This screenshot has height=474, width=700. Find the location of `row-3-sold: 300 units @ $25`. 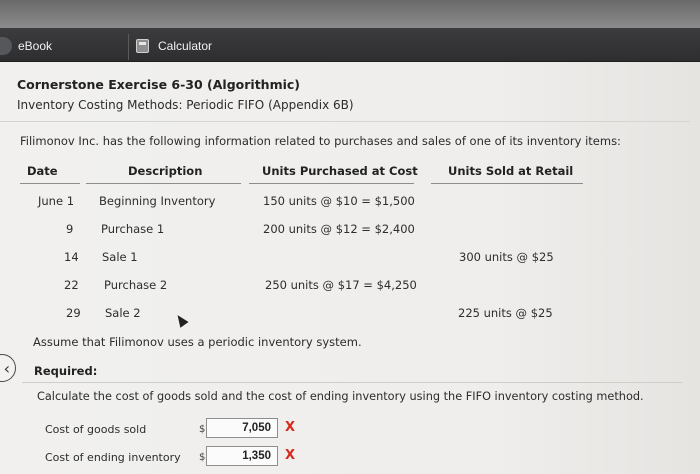

row-3-sold: 300 units @ $25 is located at coordinates (506, 257).